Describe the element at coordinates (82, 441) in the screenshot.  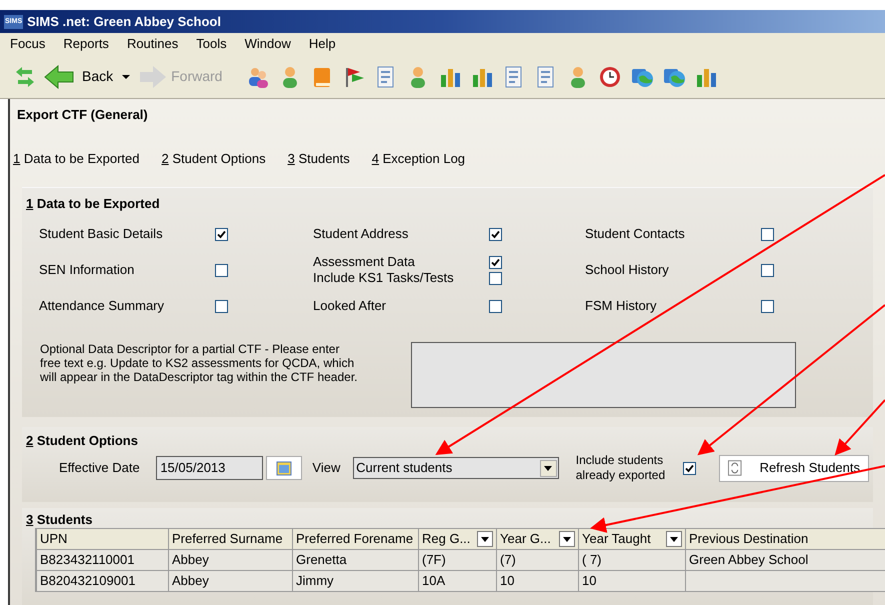
I see `section-title: 2 Student Options` at that location.